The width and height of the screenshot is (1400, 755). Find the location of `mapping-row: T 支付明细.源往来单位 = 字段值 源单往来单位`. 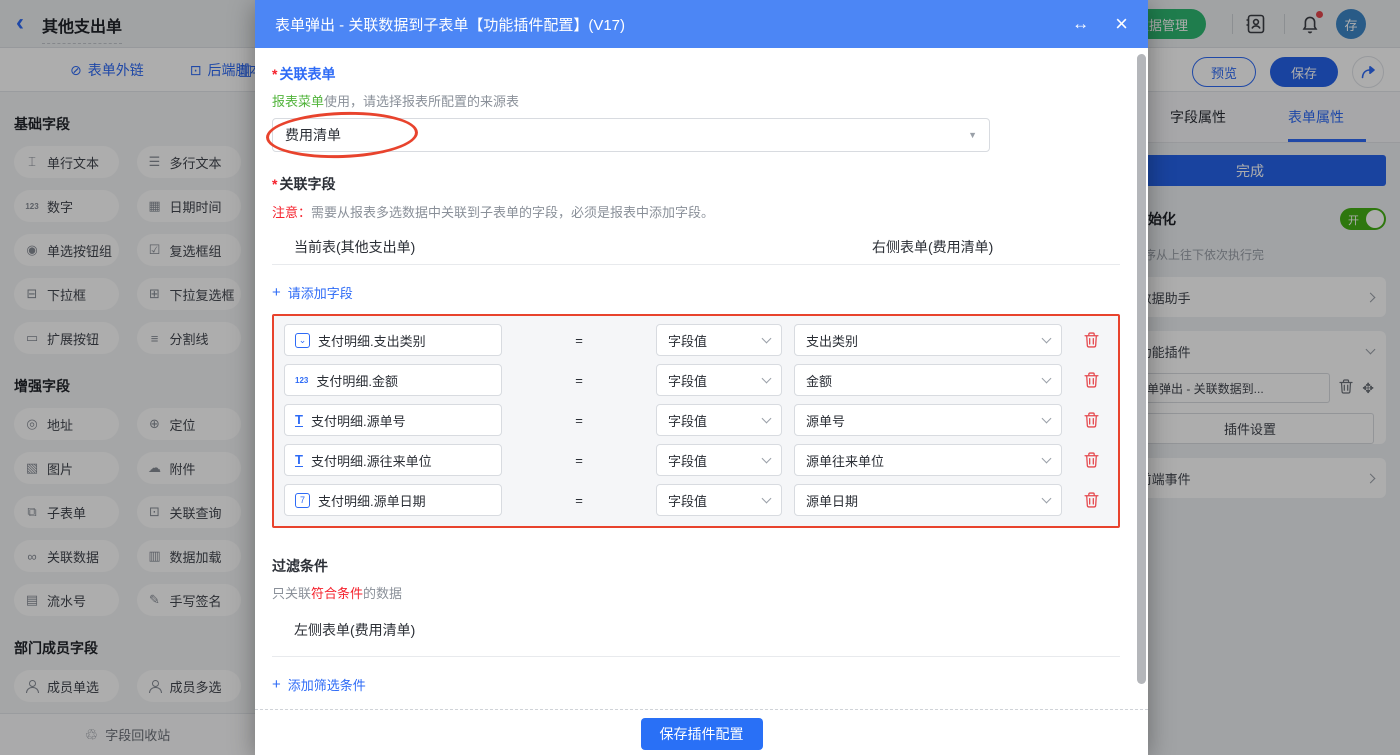

mapping-row: T 支付明细.源往来单位 = 字段值 源单往来单位 is located at coordinates (696, 460).